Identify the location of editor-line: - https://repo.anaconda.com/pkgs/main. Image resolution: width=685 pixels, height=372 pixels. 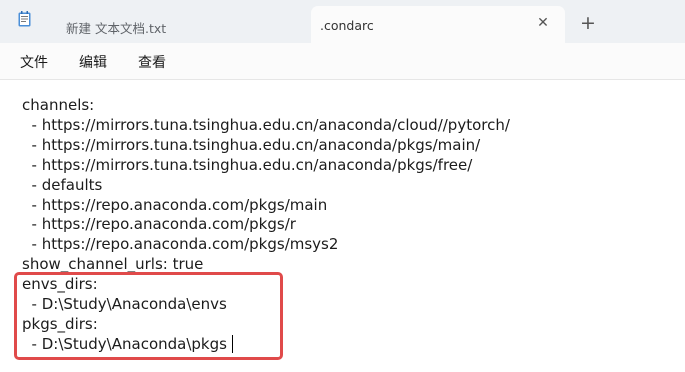
(175, 205).